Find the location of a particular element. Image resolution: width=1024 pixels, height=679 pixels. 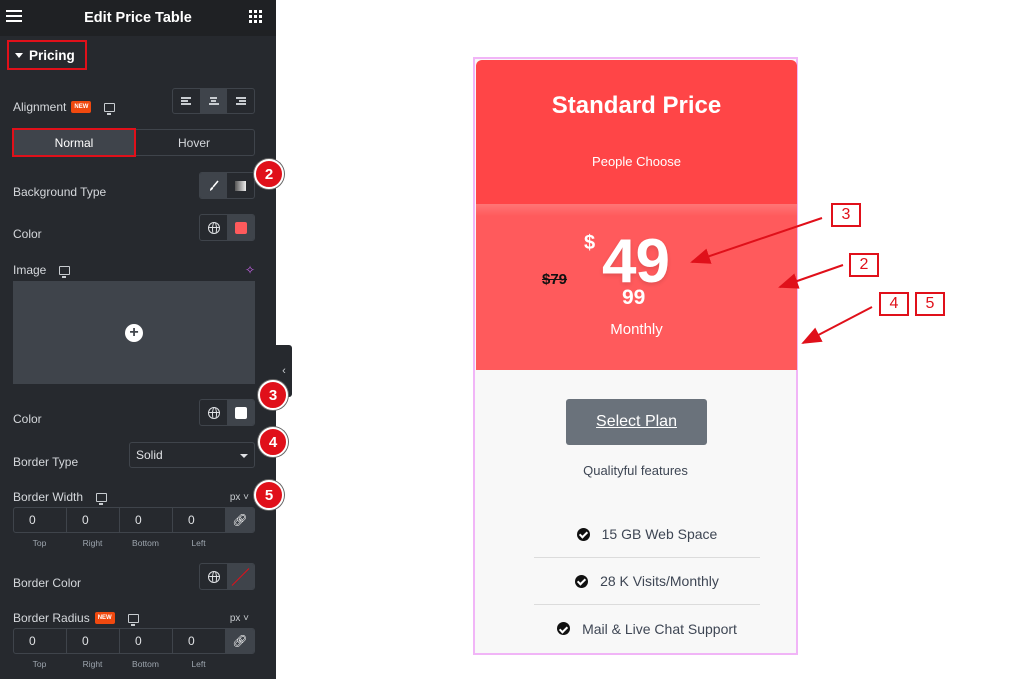

ai-sparkle-icon: ✧ is located at coordinates (250, 270).